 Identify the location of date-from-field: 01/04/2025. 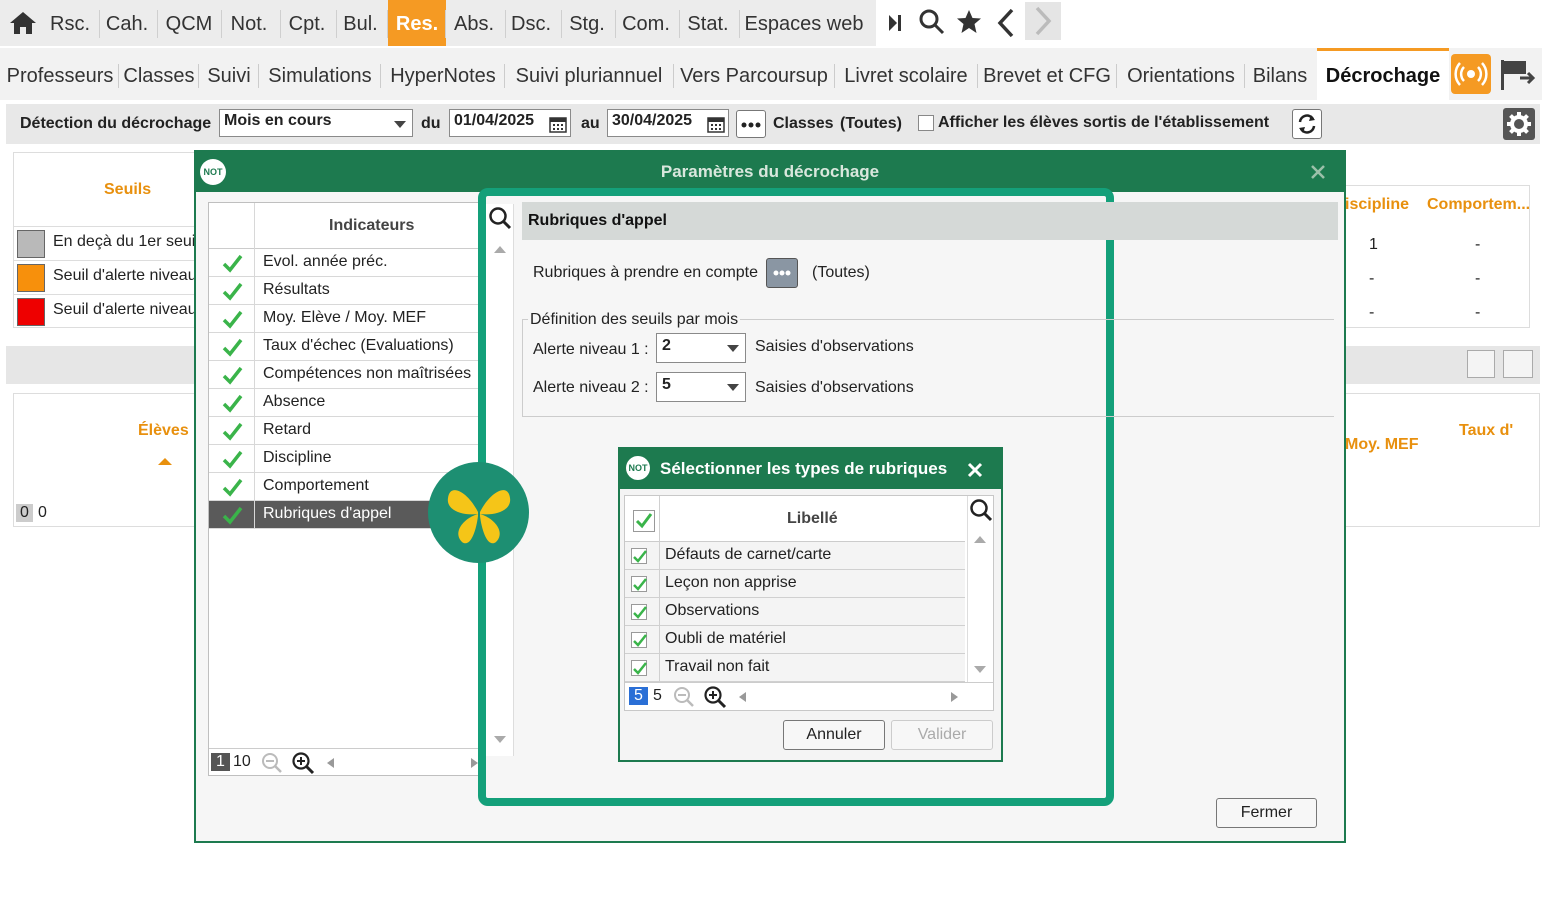
(510, 123).